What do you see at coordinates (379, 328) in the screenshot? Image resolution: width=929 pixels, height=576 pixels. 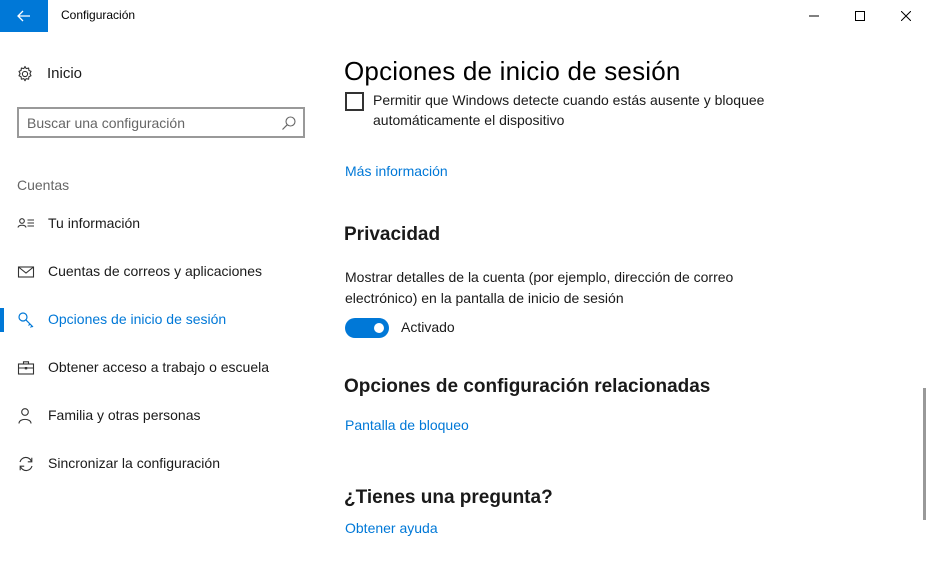 I see `toggle-knob` at bounding box center [379, 328].